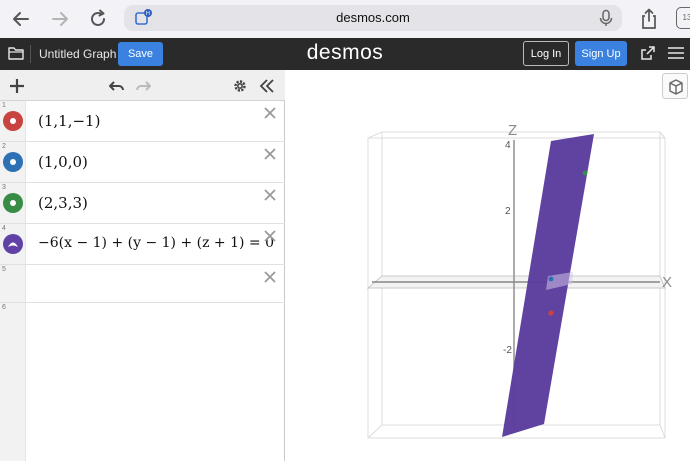  I want to click on expression-row: 4 −6(x − 1) + (y − 1) + (z + 1) = 0, so click(142, 244).